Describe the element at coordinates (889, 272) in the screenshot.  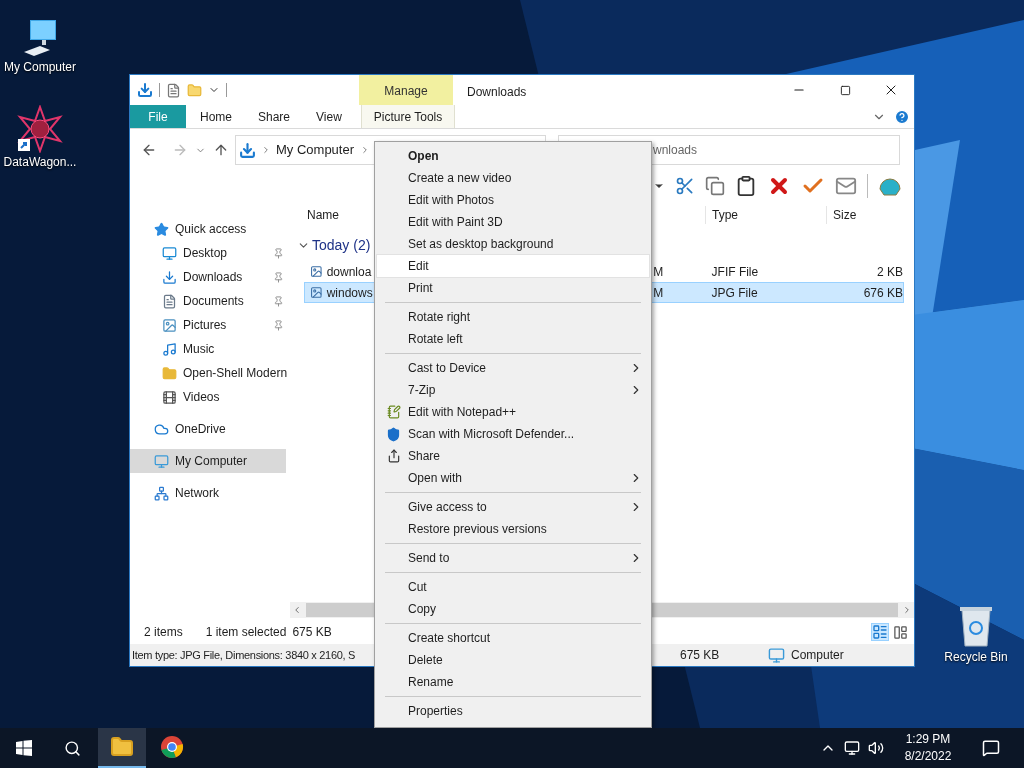
I see `file-size: 2 KB` at that location.